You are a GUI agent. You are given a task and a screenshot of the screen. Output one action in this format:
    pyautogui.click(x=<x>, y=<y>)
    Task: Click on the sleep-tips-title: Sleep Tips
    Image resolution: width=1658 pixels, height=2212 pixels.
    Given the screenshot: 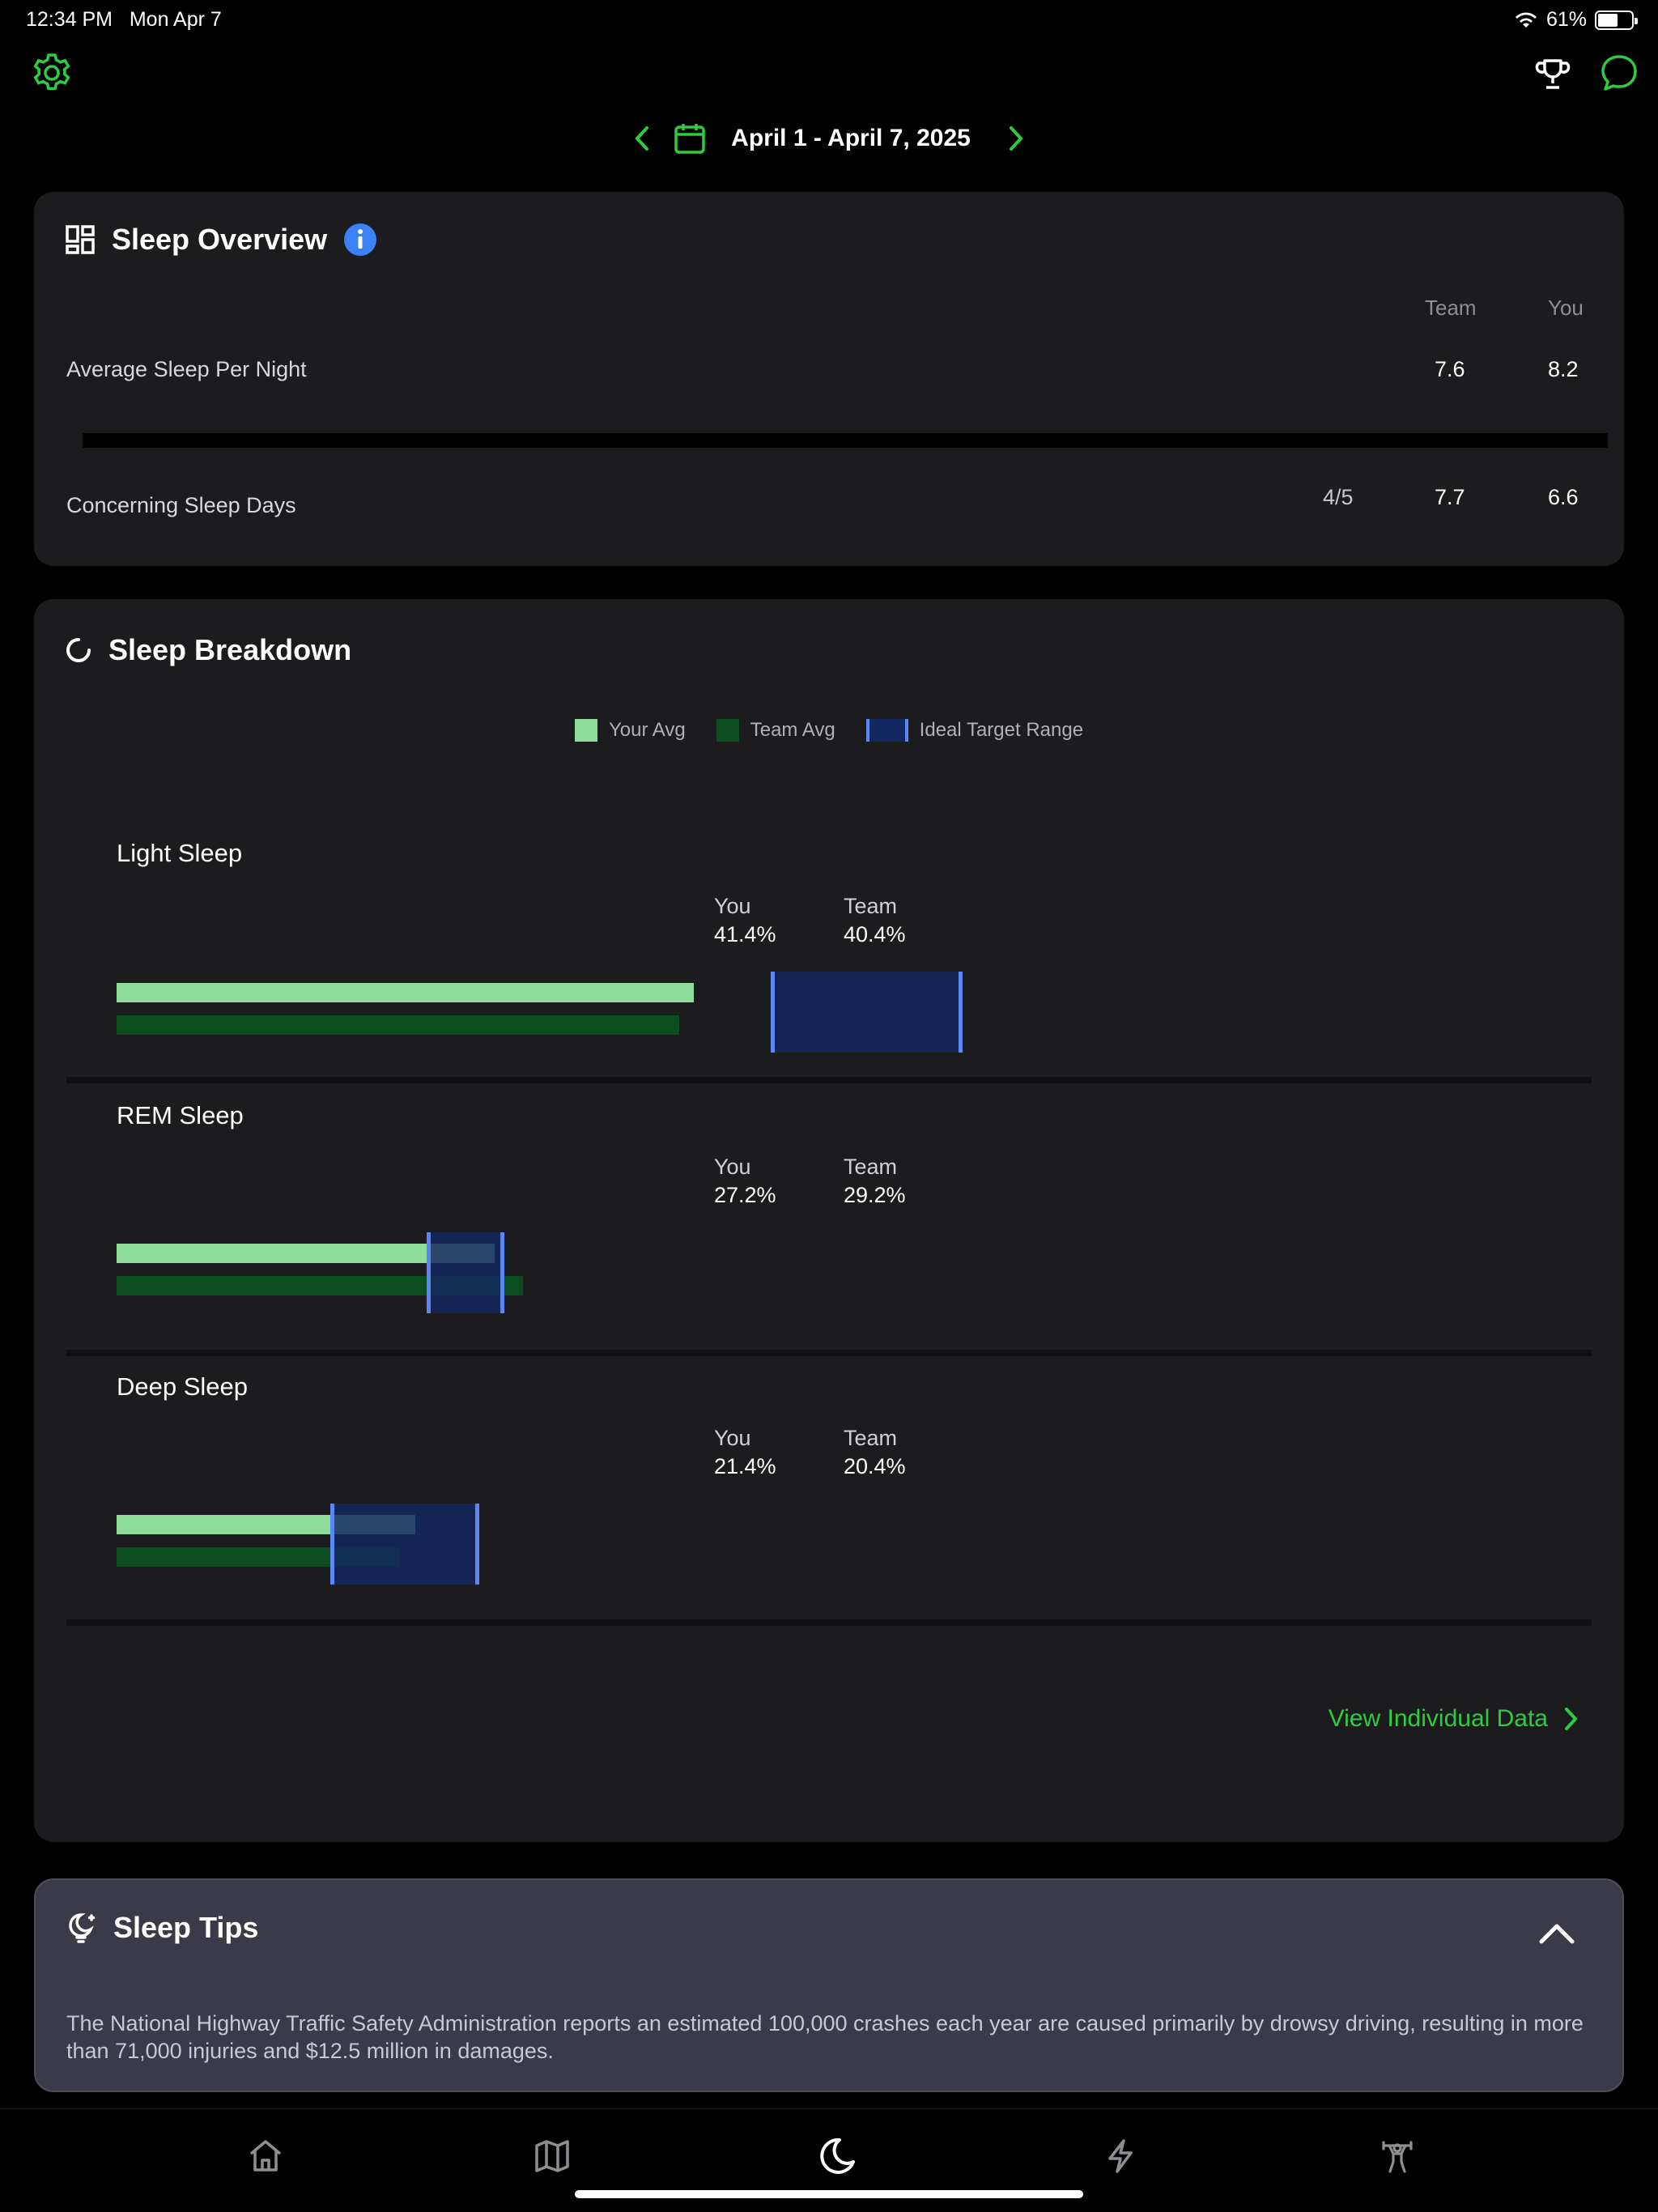 What is the action you would take?
    pyautogui.click(x=186, y=1928)
    